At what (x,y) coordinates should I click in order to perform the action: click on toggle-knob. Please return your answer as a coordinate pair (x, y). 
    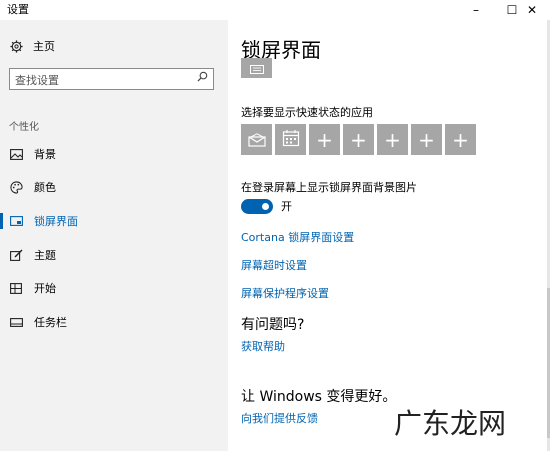
    Looking at the image, I should click on (265, 206).